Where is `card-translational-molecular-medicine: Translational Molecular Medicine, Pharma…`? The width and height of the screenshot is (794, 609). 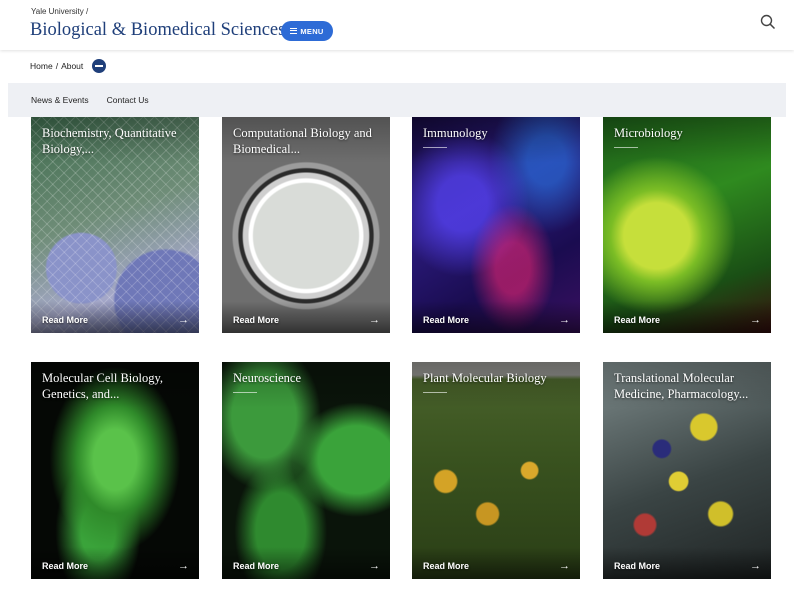
card-translational-molecular-medicine: Translational Molecular Medicine, Pharma… is located at coordinates (687, 470).